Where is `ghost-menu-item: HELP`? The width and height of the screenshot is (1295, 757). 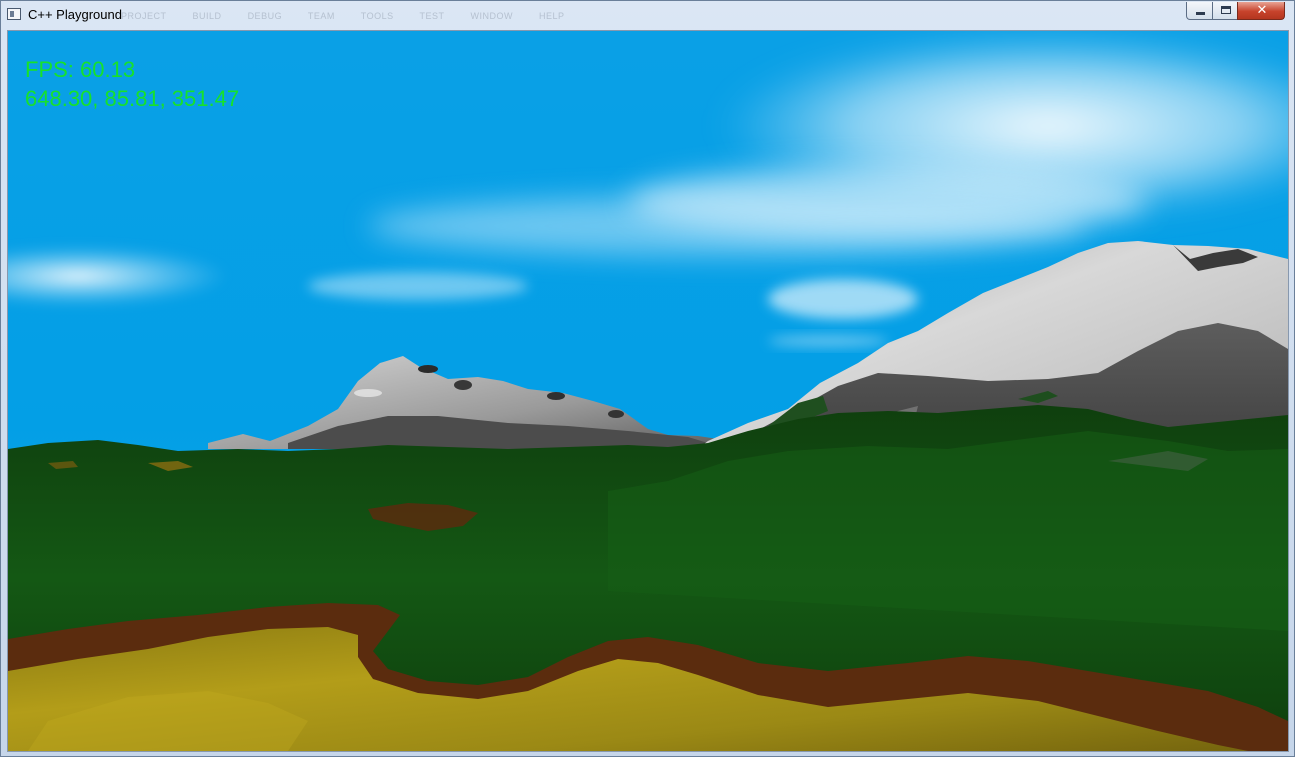 ghost-menu-item: HELP is located at coordinates (552, 16).